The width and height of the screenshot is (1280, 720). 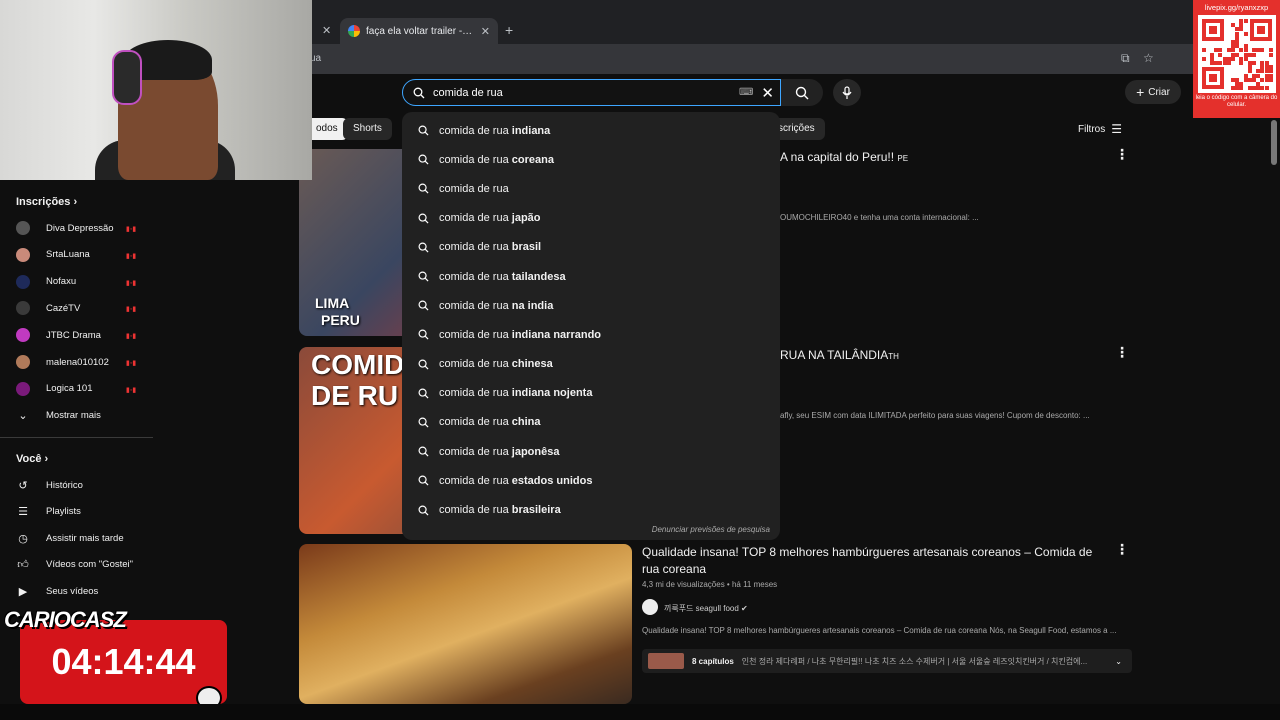 What do you see at coordinates (591, 130) in the screenshot?
I see `suggestion-item: comida de rua indiana` at bounding box center [591, 130].